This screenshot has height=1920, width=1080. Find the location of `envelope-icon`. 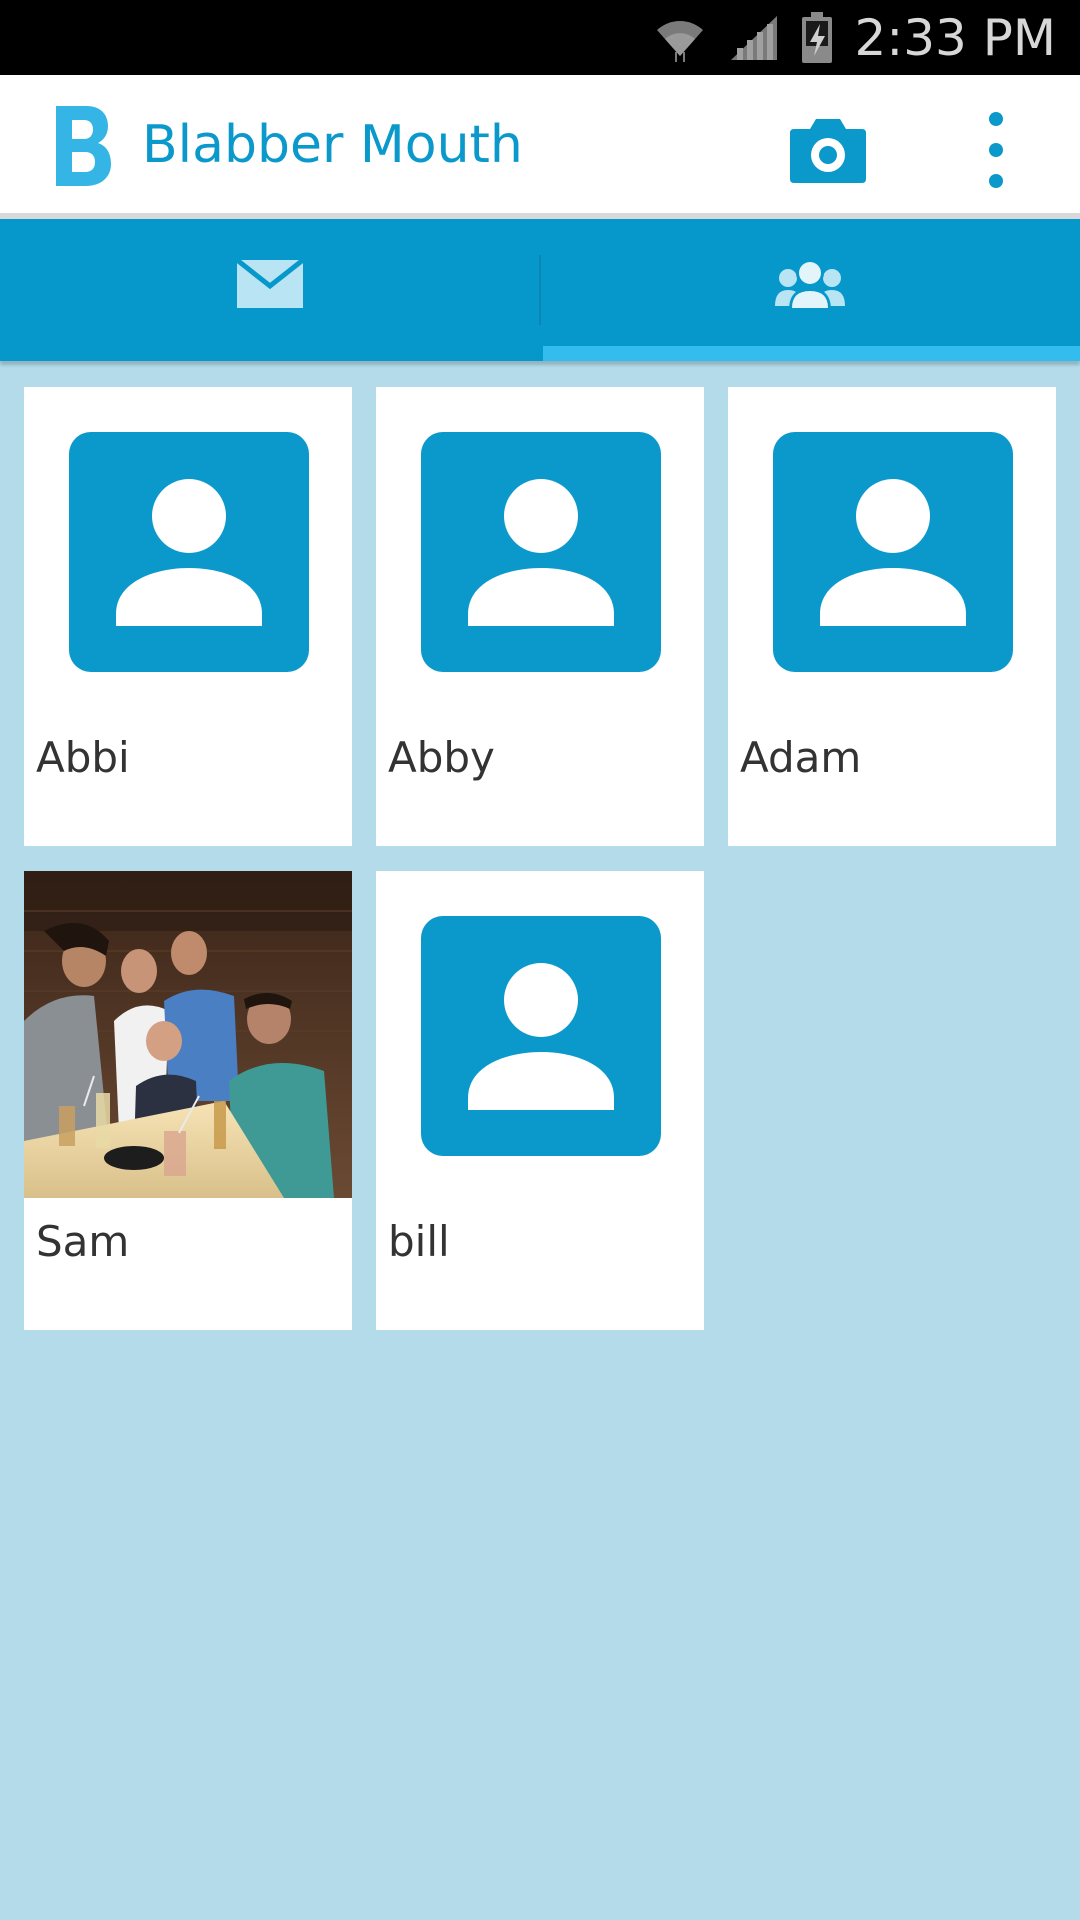

envelope-icon is located at coordinates (270, 284).